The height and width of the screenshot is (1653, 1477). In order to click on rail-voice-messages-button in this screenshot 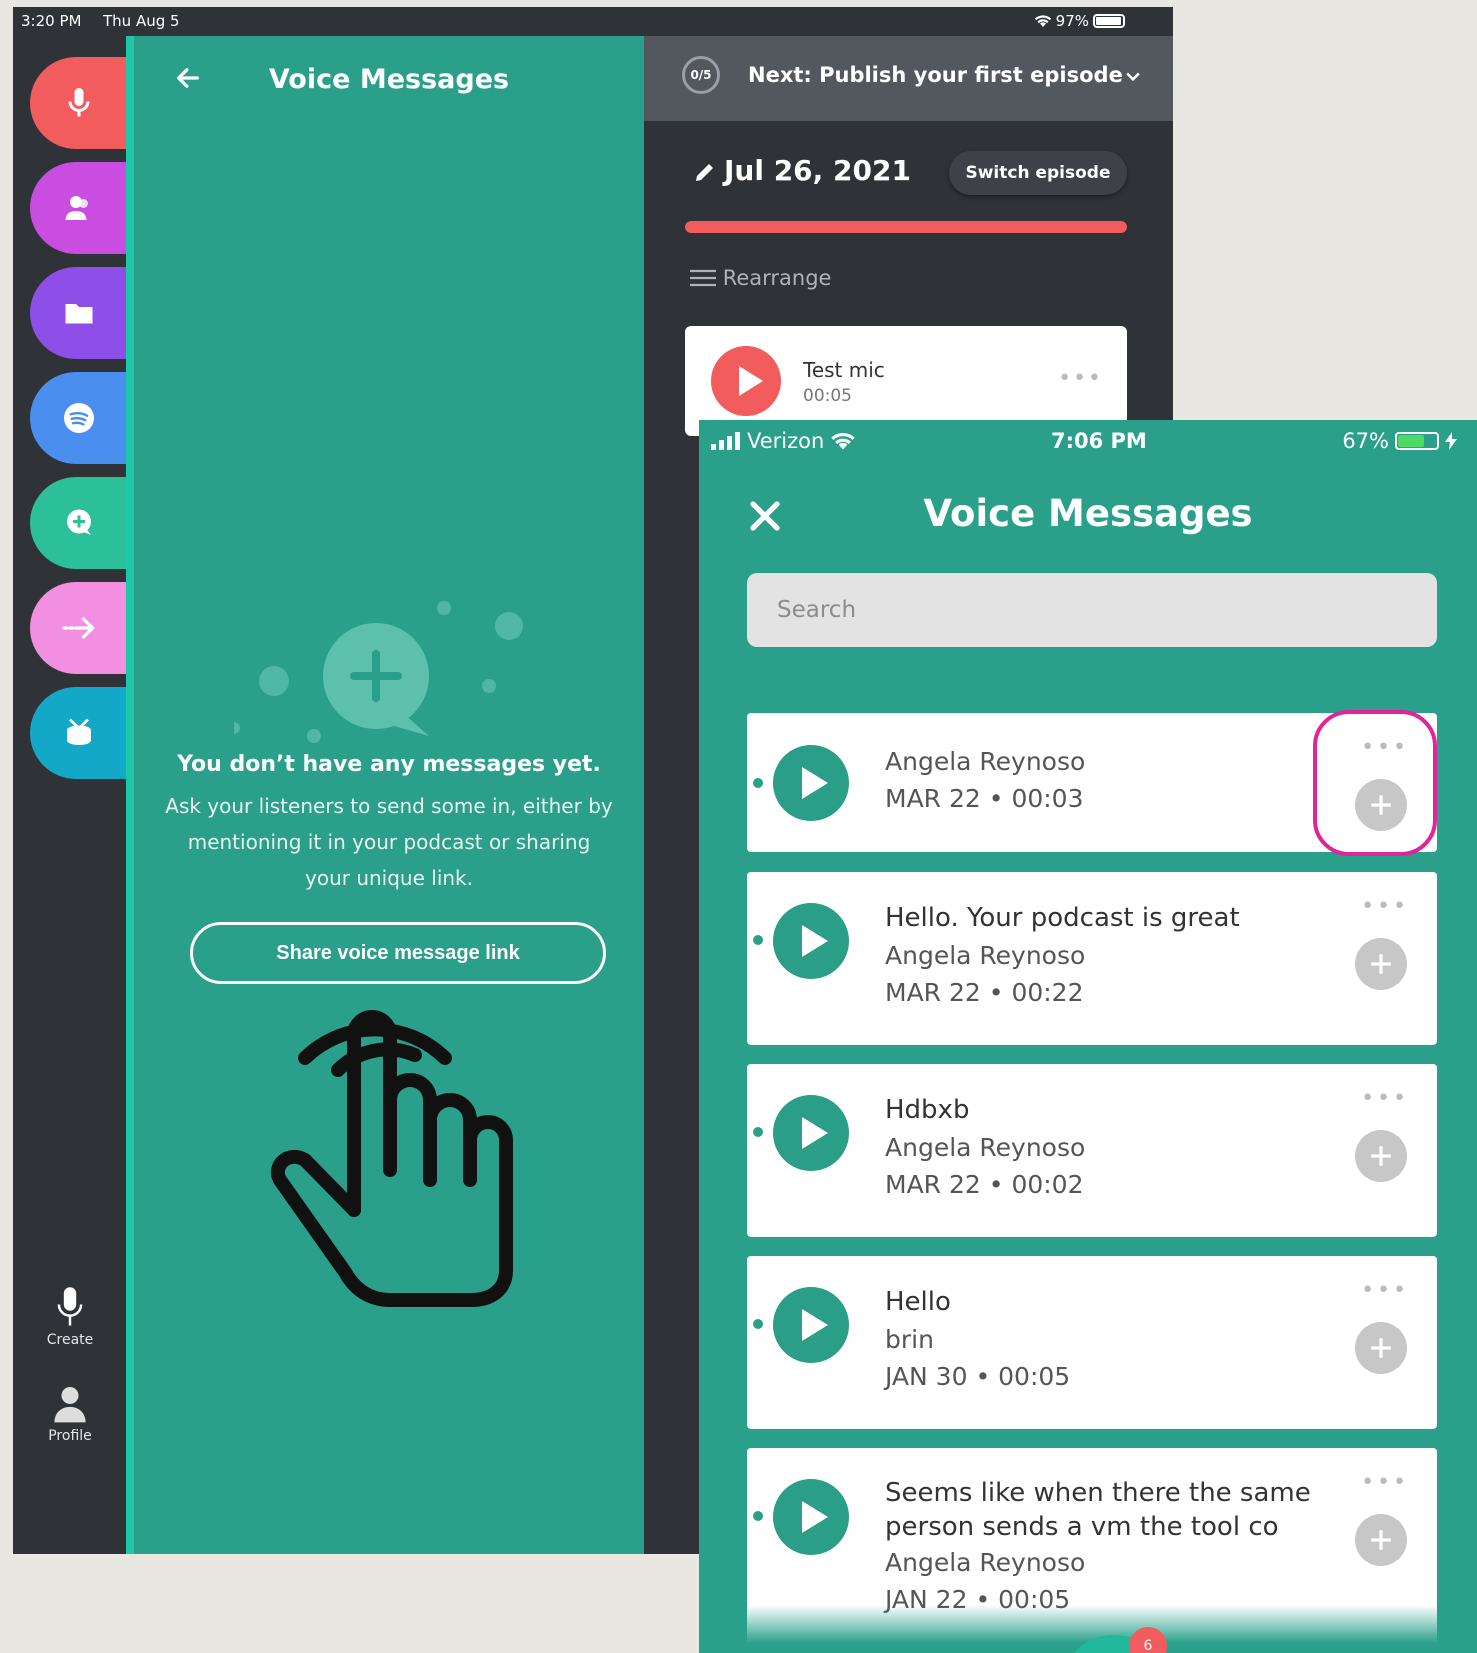, I will do `click(78, 523)`.